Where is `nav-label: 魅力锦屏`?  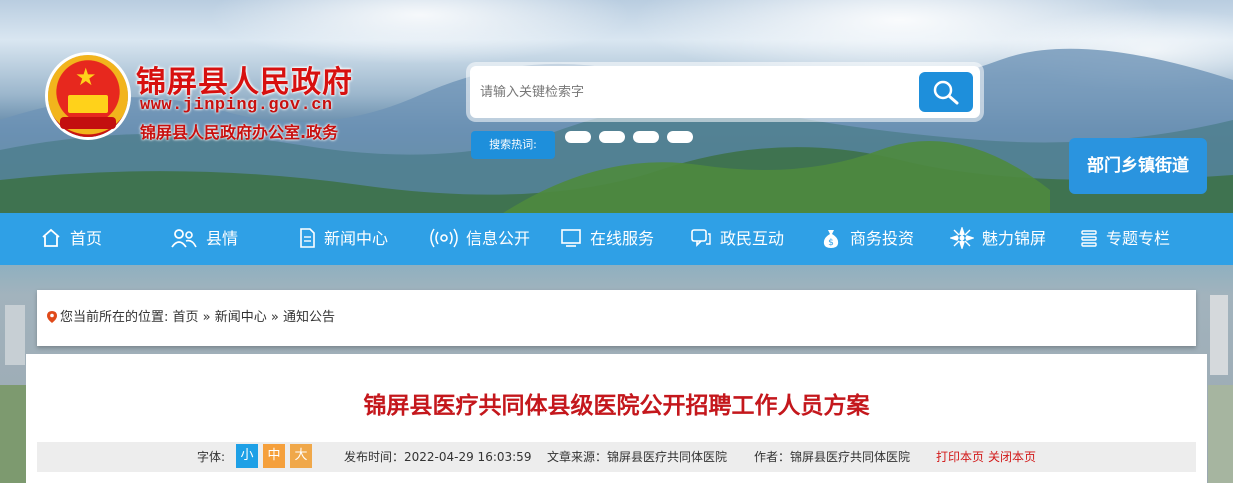
nav-label: 魅力锦屏 is located at coordinates (1014, 238).